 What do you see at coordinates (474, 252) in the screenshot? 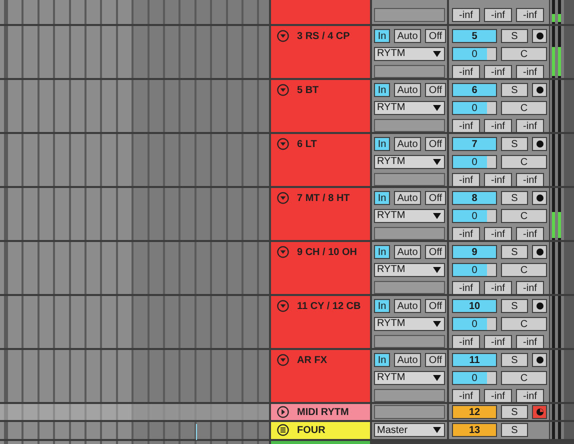
I see `track-activator: 9` at bounding box center [474, 252].